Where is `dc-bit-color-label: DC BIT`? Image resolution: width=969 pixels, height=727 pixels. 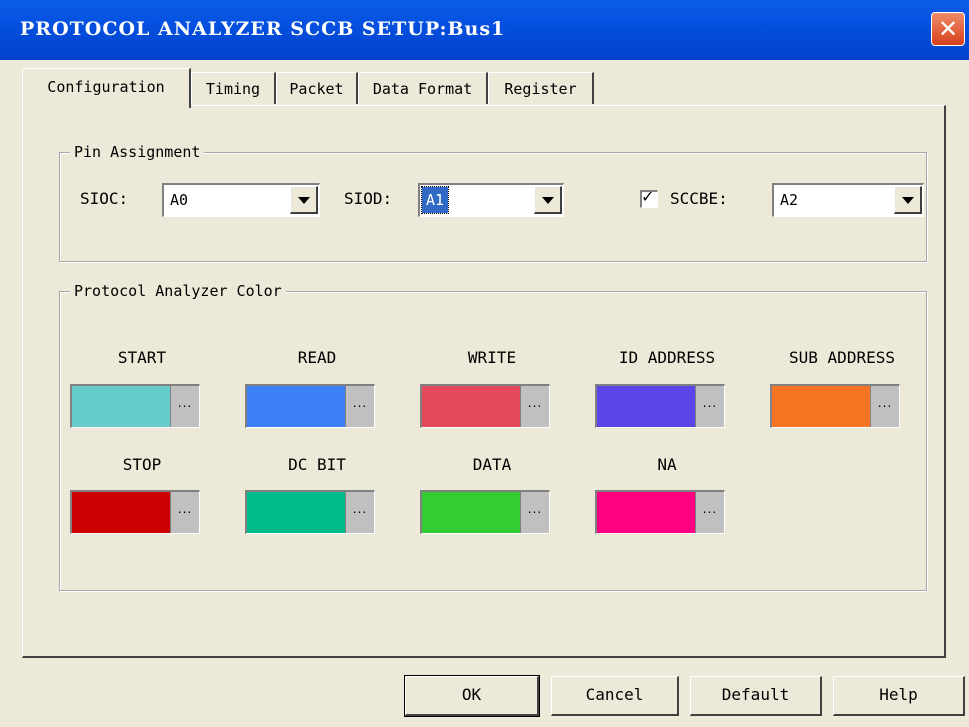
dc-bit-color-label: DC BIT is located at coordinates (317, 464).